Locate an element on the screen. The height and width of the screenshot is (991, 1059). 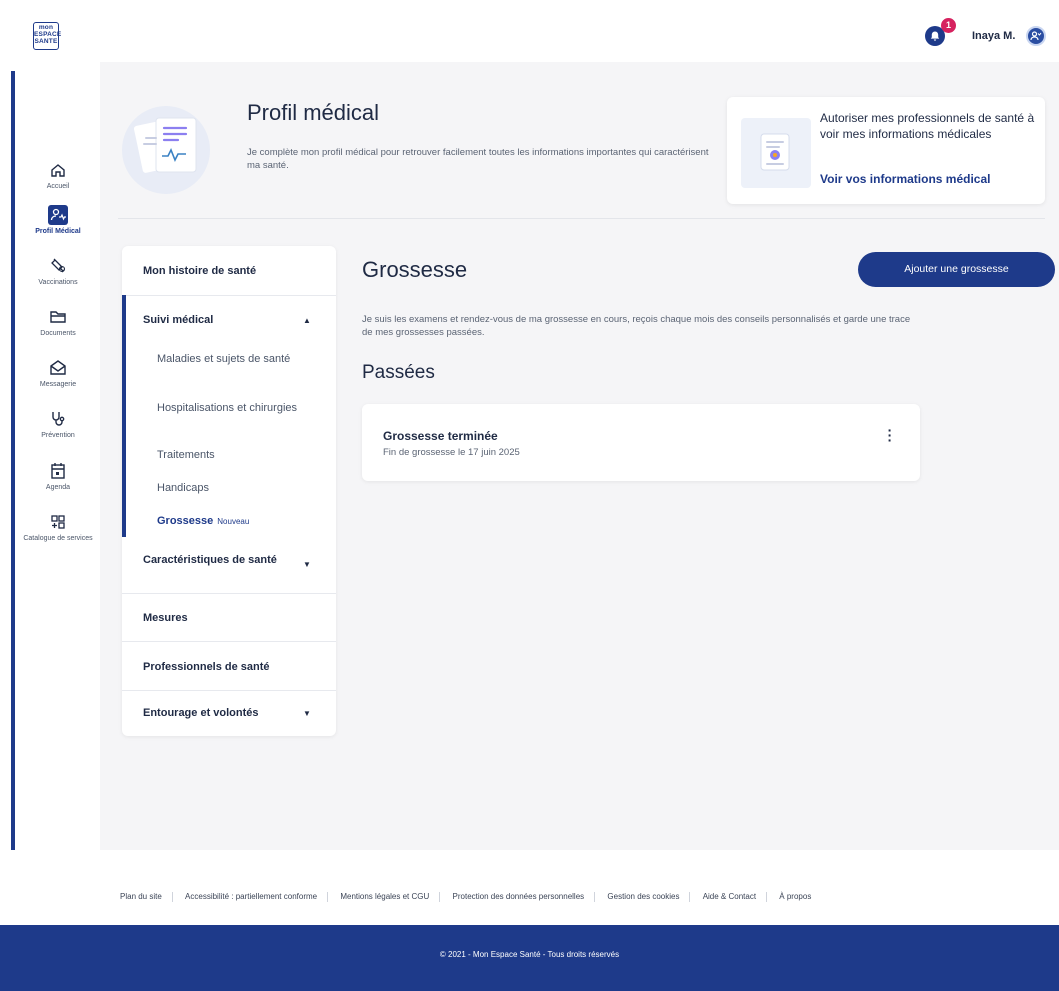
logo-line-2: ESPACE is located at coordinates (48, 34).